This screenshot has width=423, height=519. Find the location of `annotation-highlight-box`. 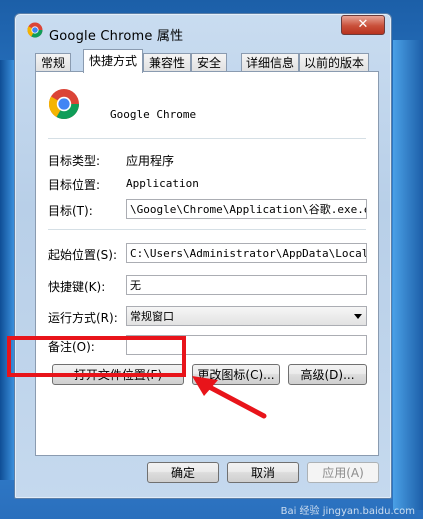

annotation-highlight-box is located at coordinates (96, 356).